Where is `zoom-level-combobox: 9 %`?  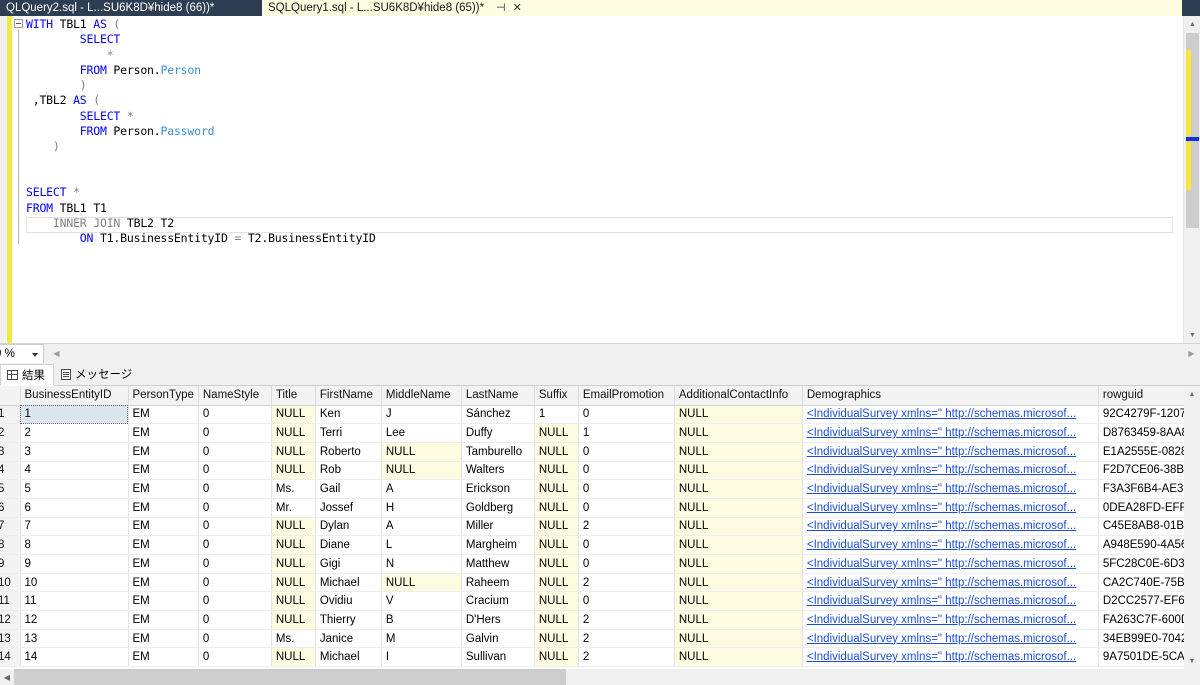 zoom-level-combobox: 9 % is located at coordinates (22, 353).